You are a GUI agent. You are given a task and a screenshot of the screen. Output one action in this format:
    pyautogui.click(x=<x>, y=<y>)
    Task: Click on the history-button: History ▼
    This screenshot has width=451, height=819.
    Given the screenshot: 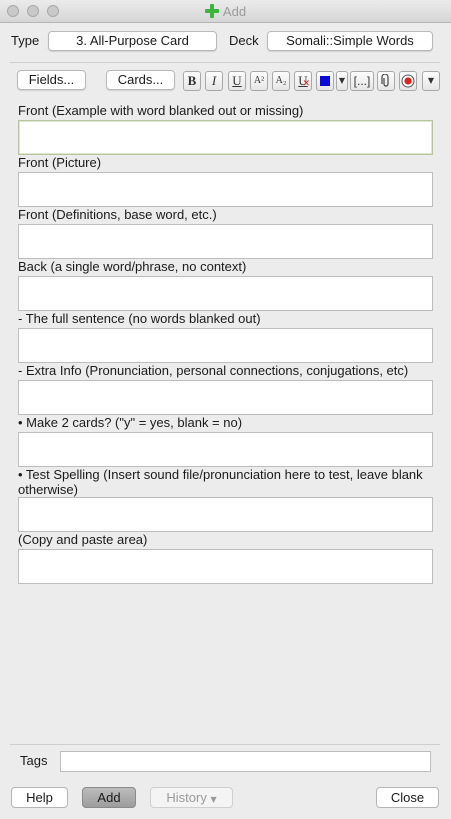 What is the action you would take?
    pyautogui.click(x=191, y=797)
    